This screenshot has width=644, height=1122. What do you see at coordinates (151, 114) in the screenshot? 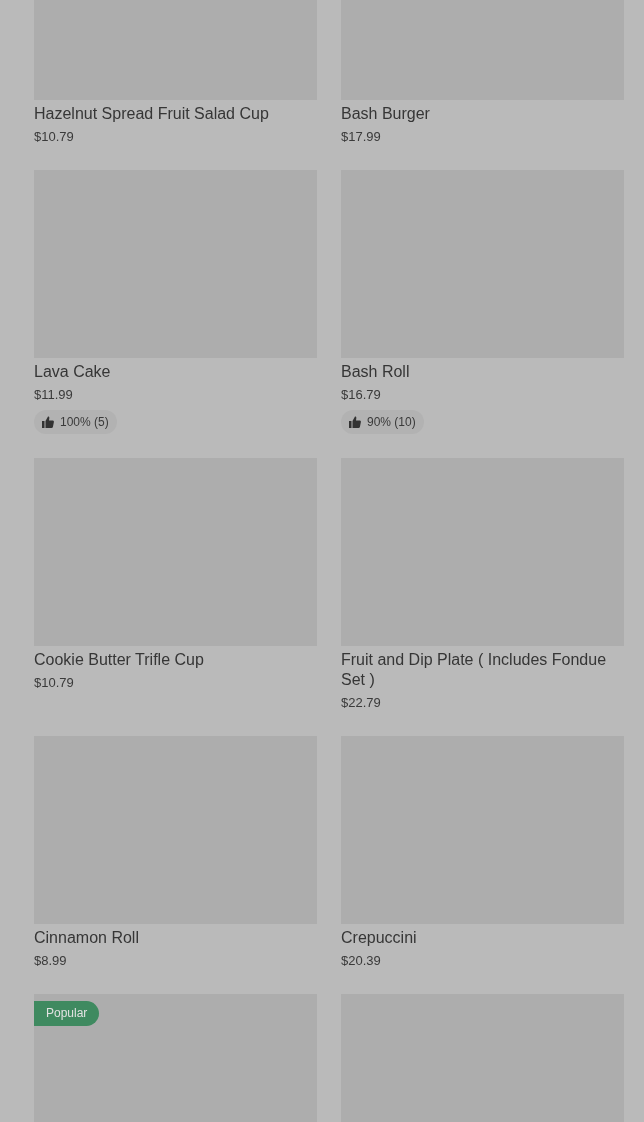
I see `item-name: Hazelnut Spread Fruit Salad Cup` at bounding box center [151, 114].